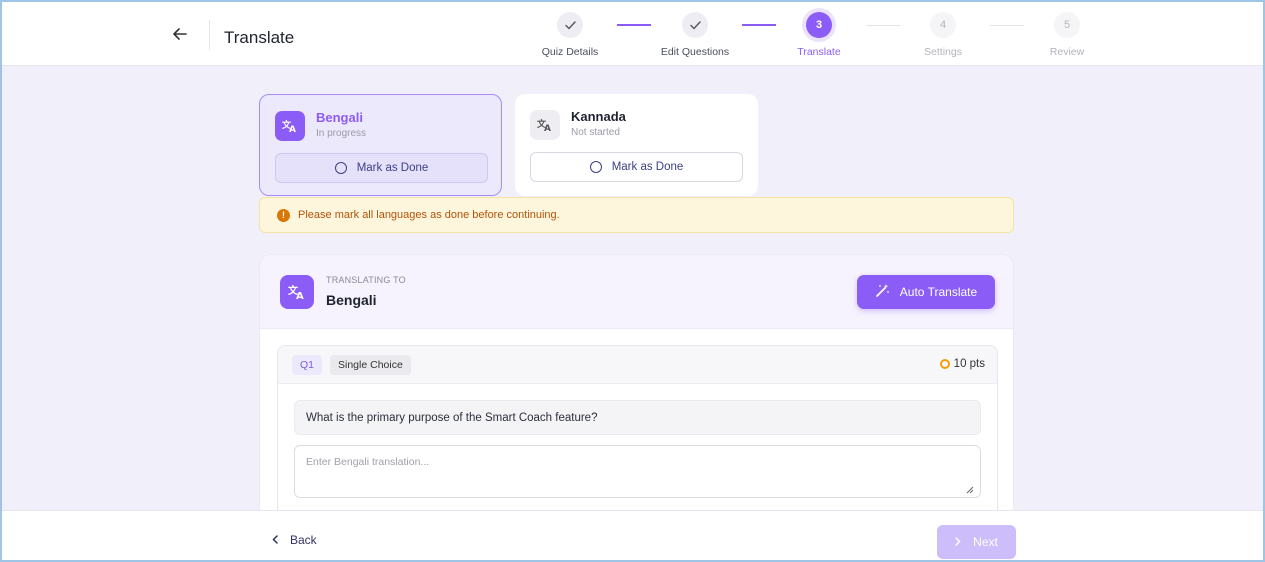  What do you see at coordinates (570, 25) in the screenshot?
I see `step-1-check-icon` at bounding box center [570, 25].